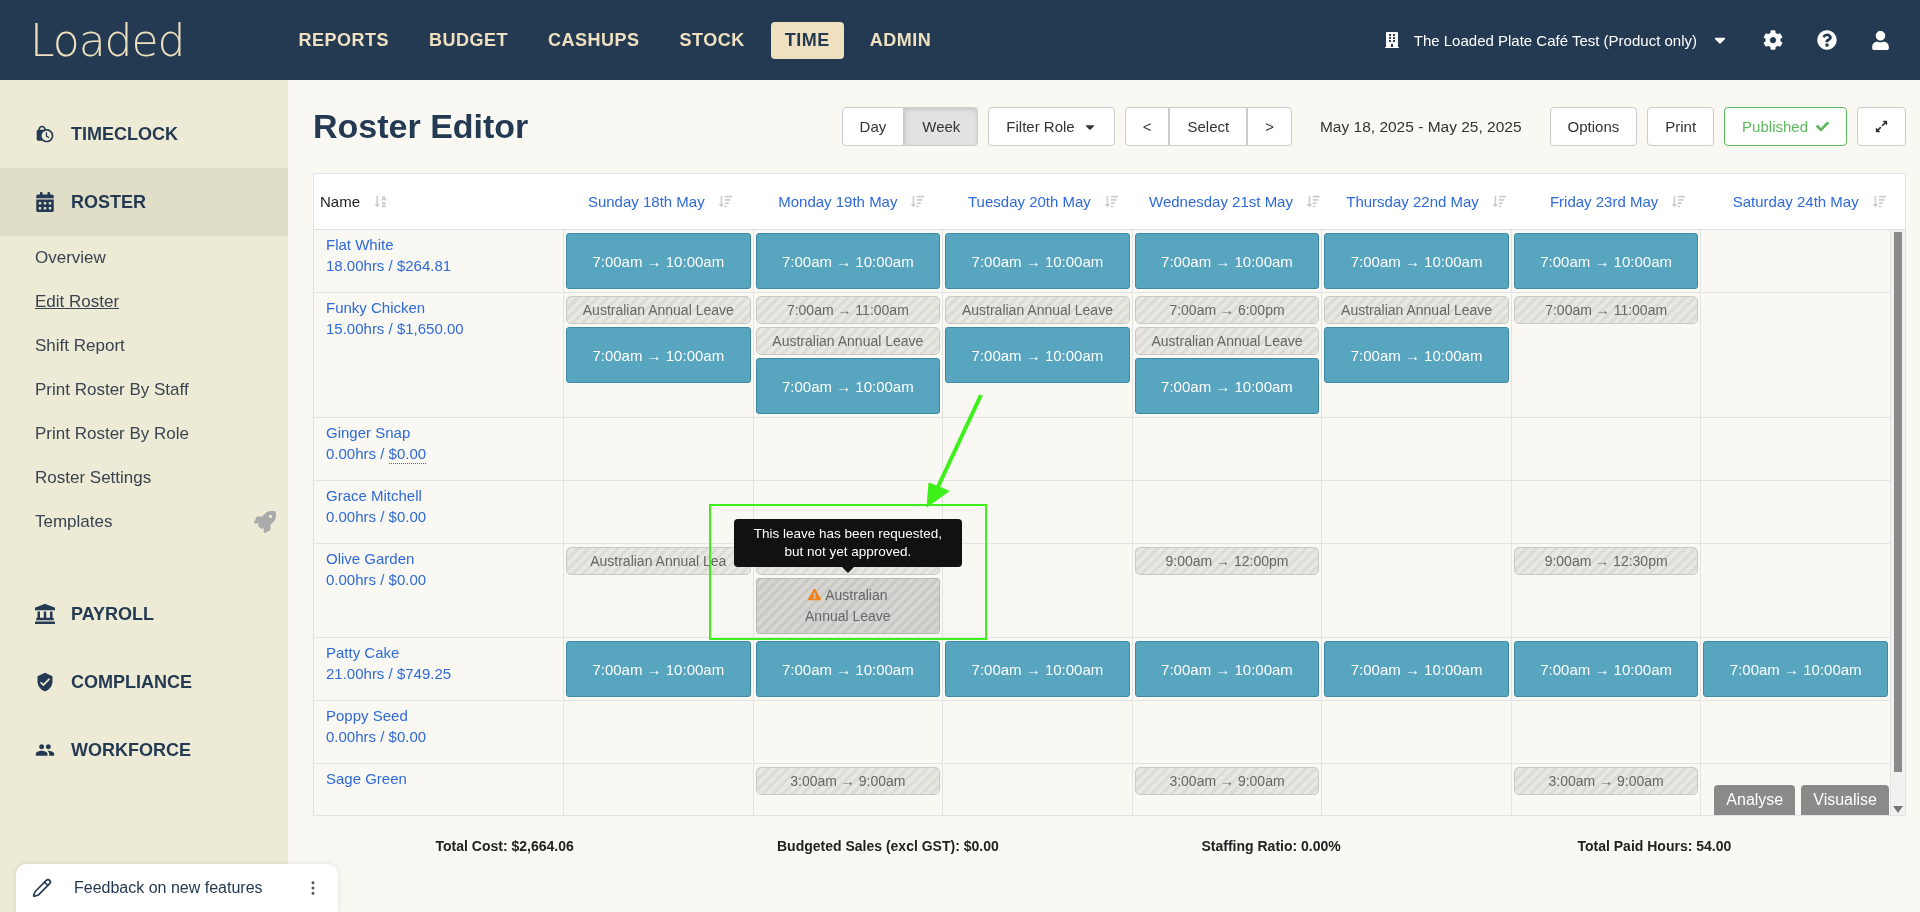  I want to click on expand-icon, so click(1881, 126).